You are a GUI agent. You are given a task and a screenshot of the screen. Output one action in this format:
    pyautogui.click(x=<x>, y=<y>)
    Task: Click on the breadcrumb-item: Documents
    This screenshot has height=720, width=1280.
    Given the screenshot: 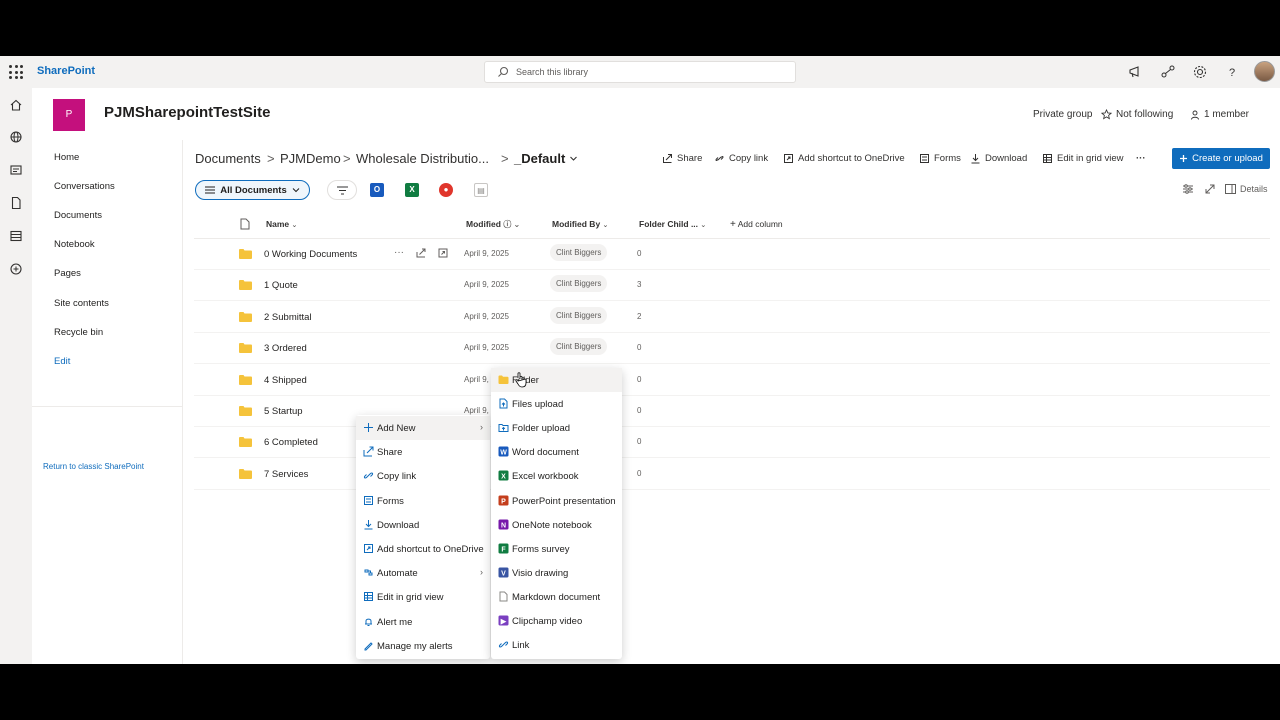 What is the action you would take?
    pyautogui.click(x=228, y=158)
    